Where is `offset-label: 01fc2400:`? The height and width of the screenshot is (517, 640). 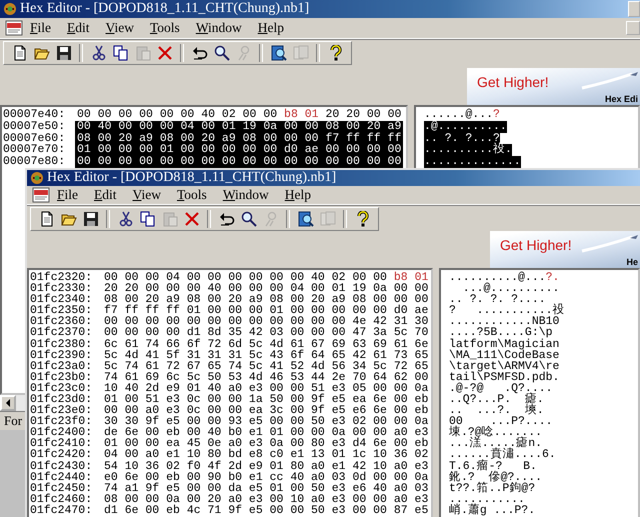
offset-label: 01fc2400: is located at coordinates (61, 432).